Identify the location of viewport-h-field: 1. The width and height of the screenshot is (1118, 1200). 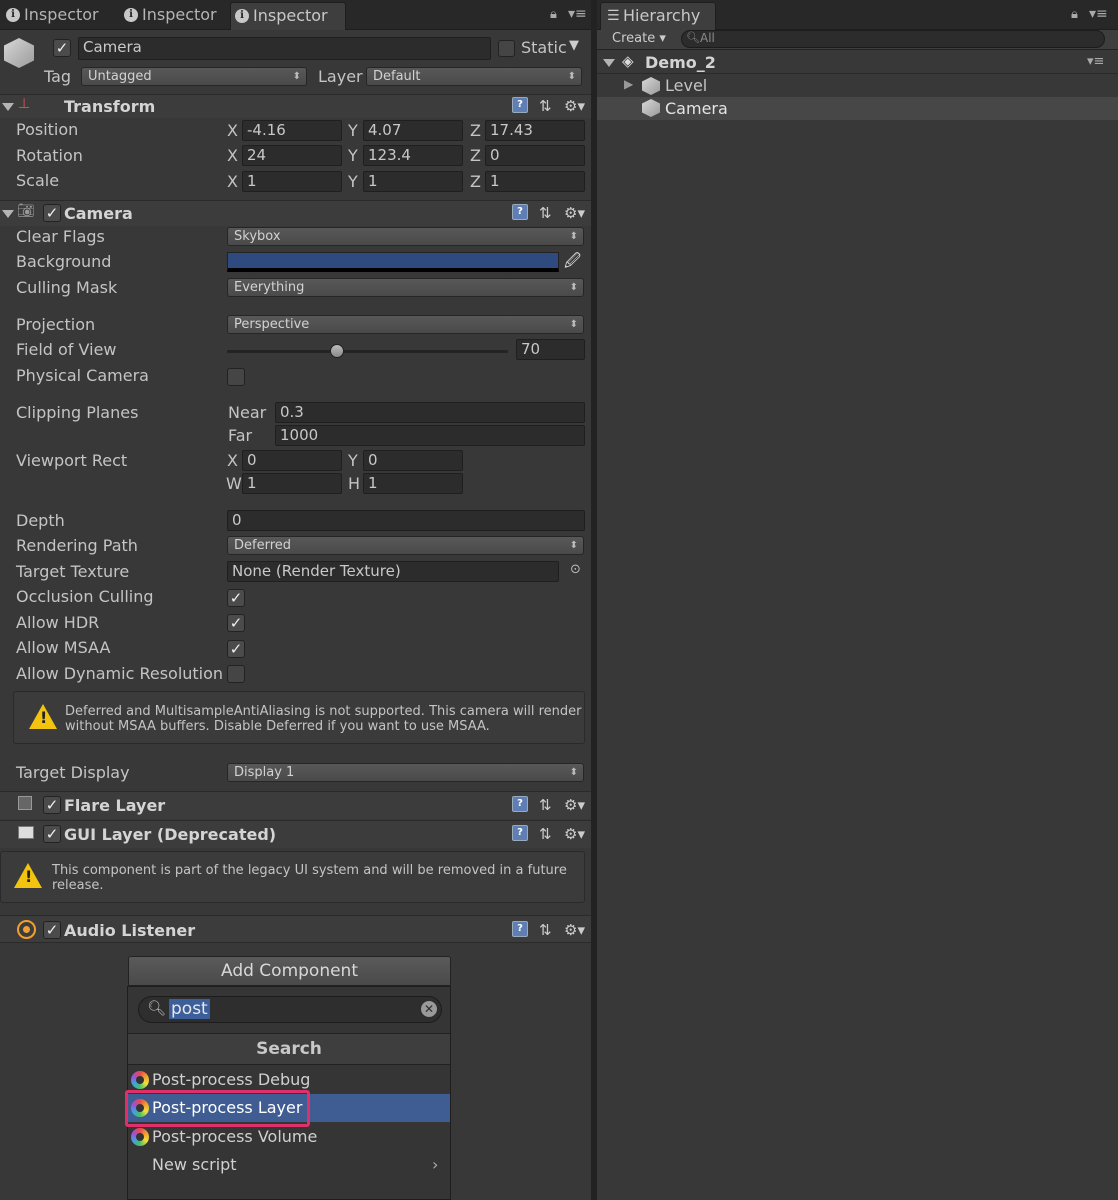
(413, 483).